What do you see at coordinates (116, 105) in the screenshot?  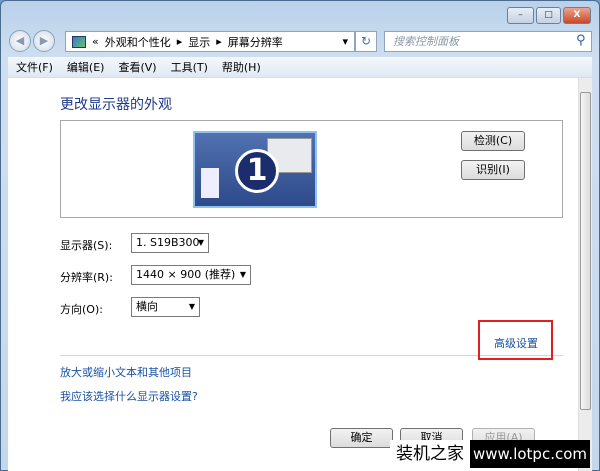 I see `page-title: 更改显示器的外观` at bounding box center [116, 105].